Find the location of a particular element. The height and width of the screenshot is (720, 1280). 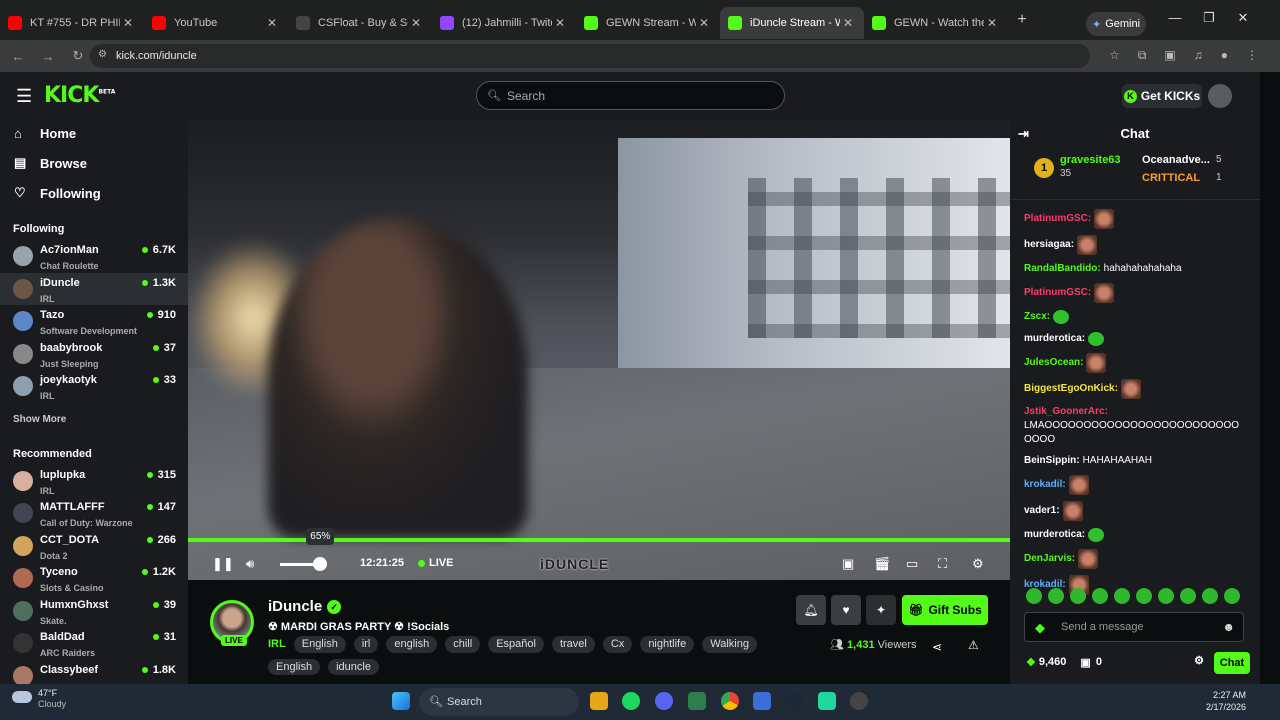

leader-user: gravesite63 is located at coordinates (1090, 160).